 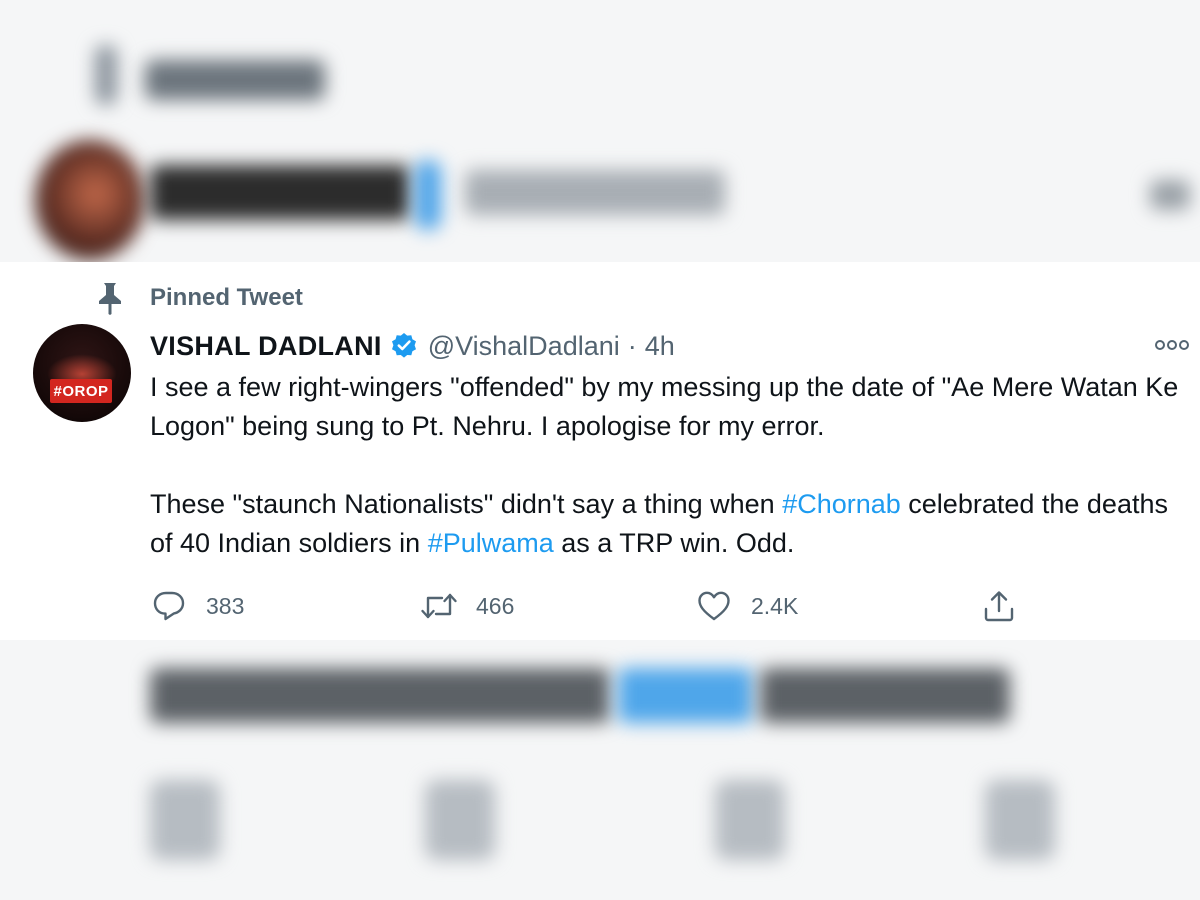 I want to click on blurred-dots-shape, so click(x=1170, y=195).